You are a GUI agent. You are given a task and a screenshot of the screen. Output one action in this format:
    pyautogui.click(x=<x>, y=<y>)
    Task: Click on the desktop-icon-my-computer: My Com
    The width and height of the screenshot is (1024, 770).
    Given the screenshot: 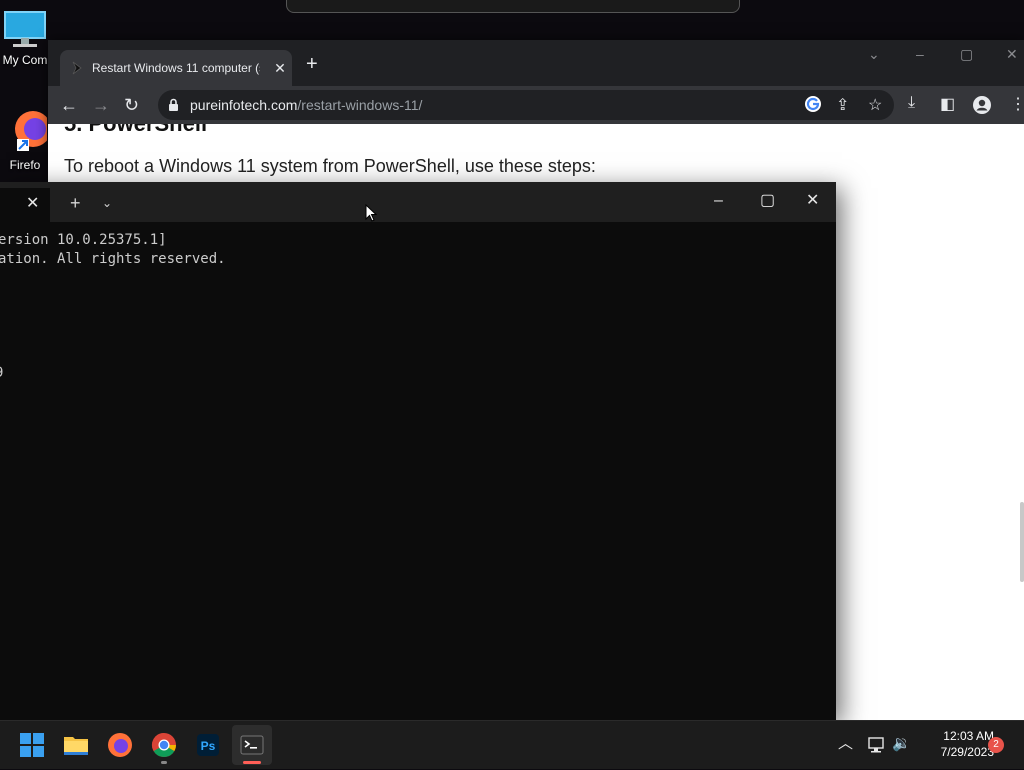 What is the action you would take?
    pyautogui.click(x=25, y=38)
    